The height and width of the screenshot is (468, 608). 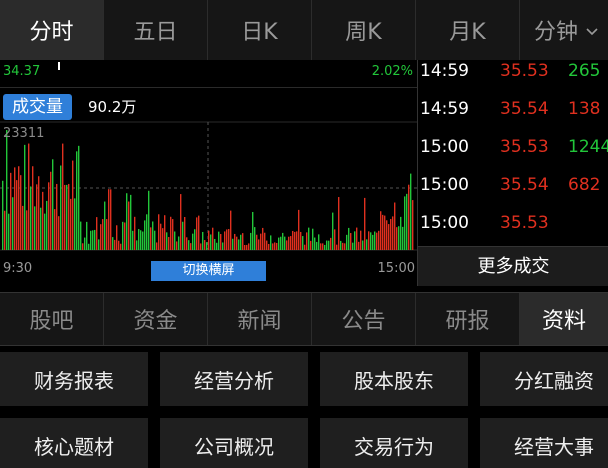 I want to click on share-capital-button: 股本股东, so click(x=394, y=379).